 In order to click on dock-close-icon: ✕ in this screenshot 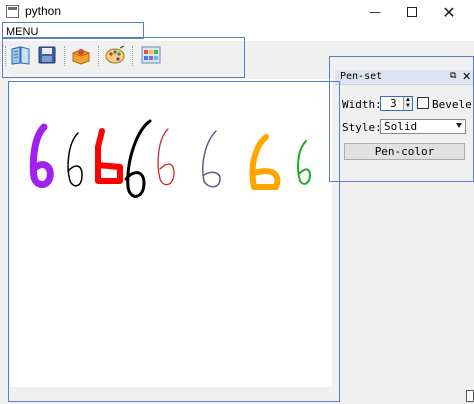, I will do `click(466, 76)`.